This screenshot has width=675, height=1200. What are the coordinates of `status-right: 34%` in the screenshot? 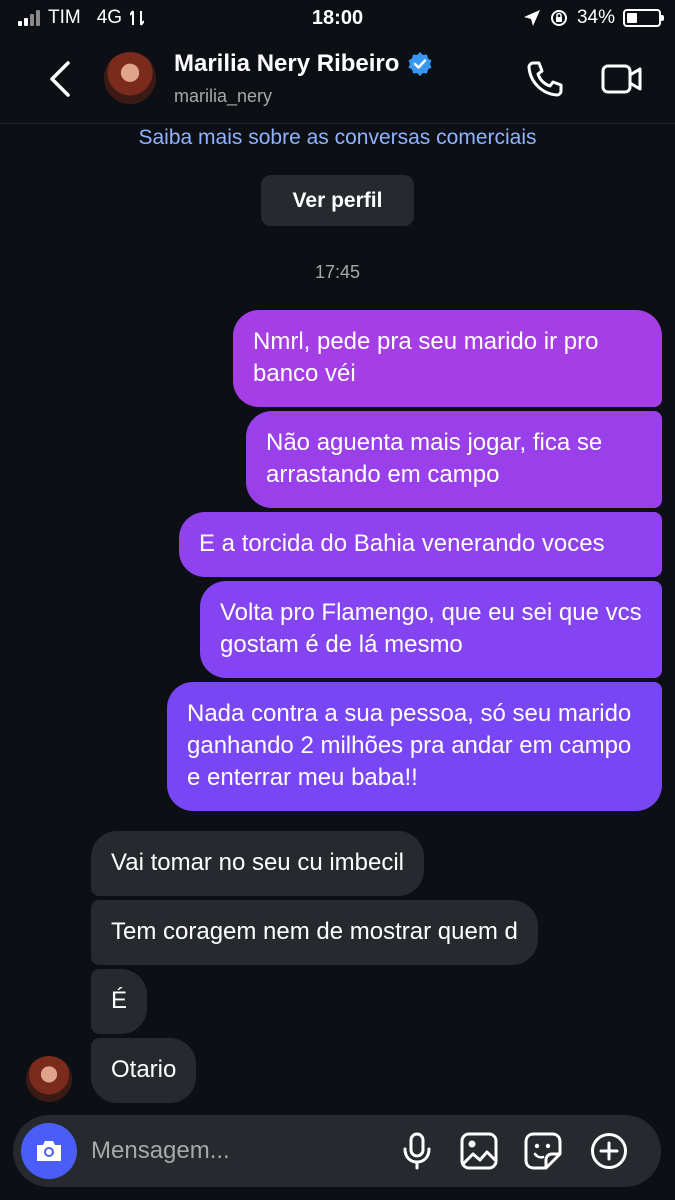 It's located at (593, 18).